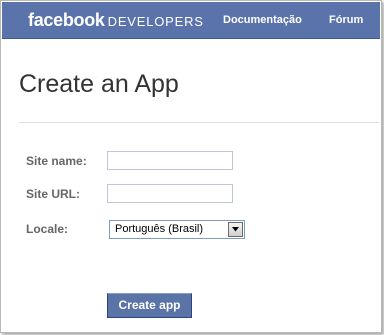 The width and height of the screenshot is (384, 335). What do you see at coordinates (170, 160) in the screenshot?
I see `site-name-input` at bounding box center [170, 160].